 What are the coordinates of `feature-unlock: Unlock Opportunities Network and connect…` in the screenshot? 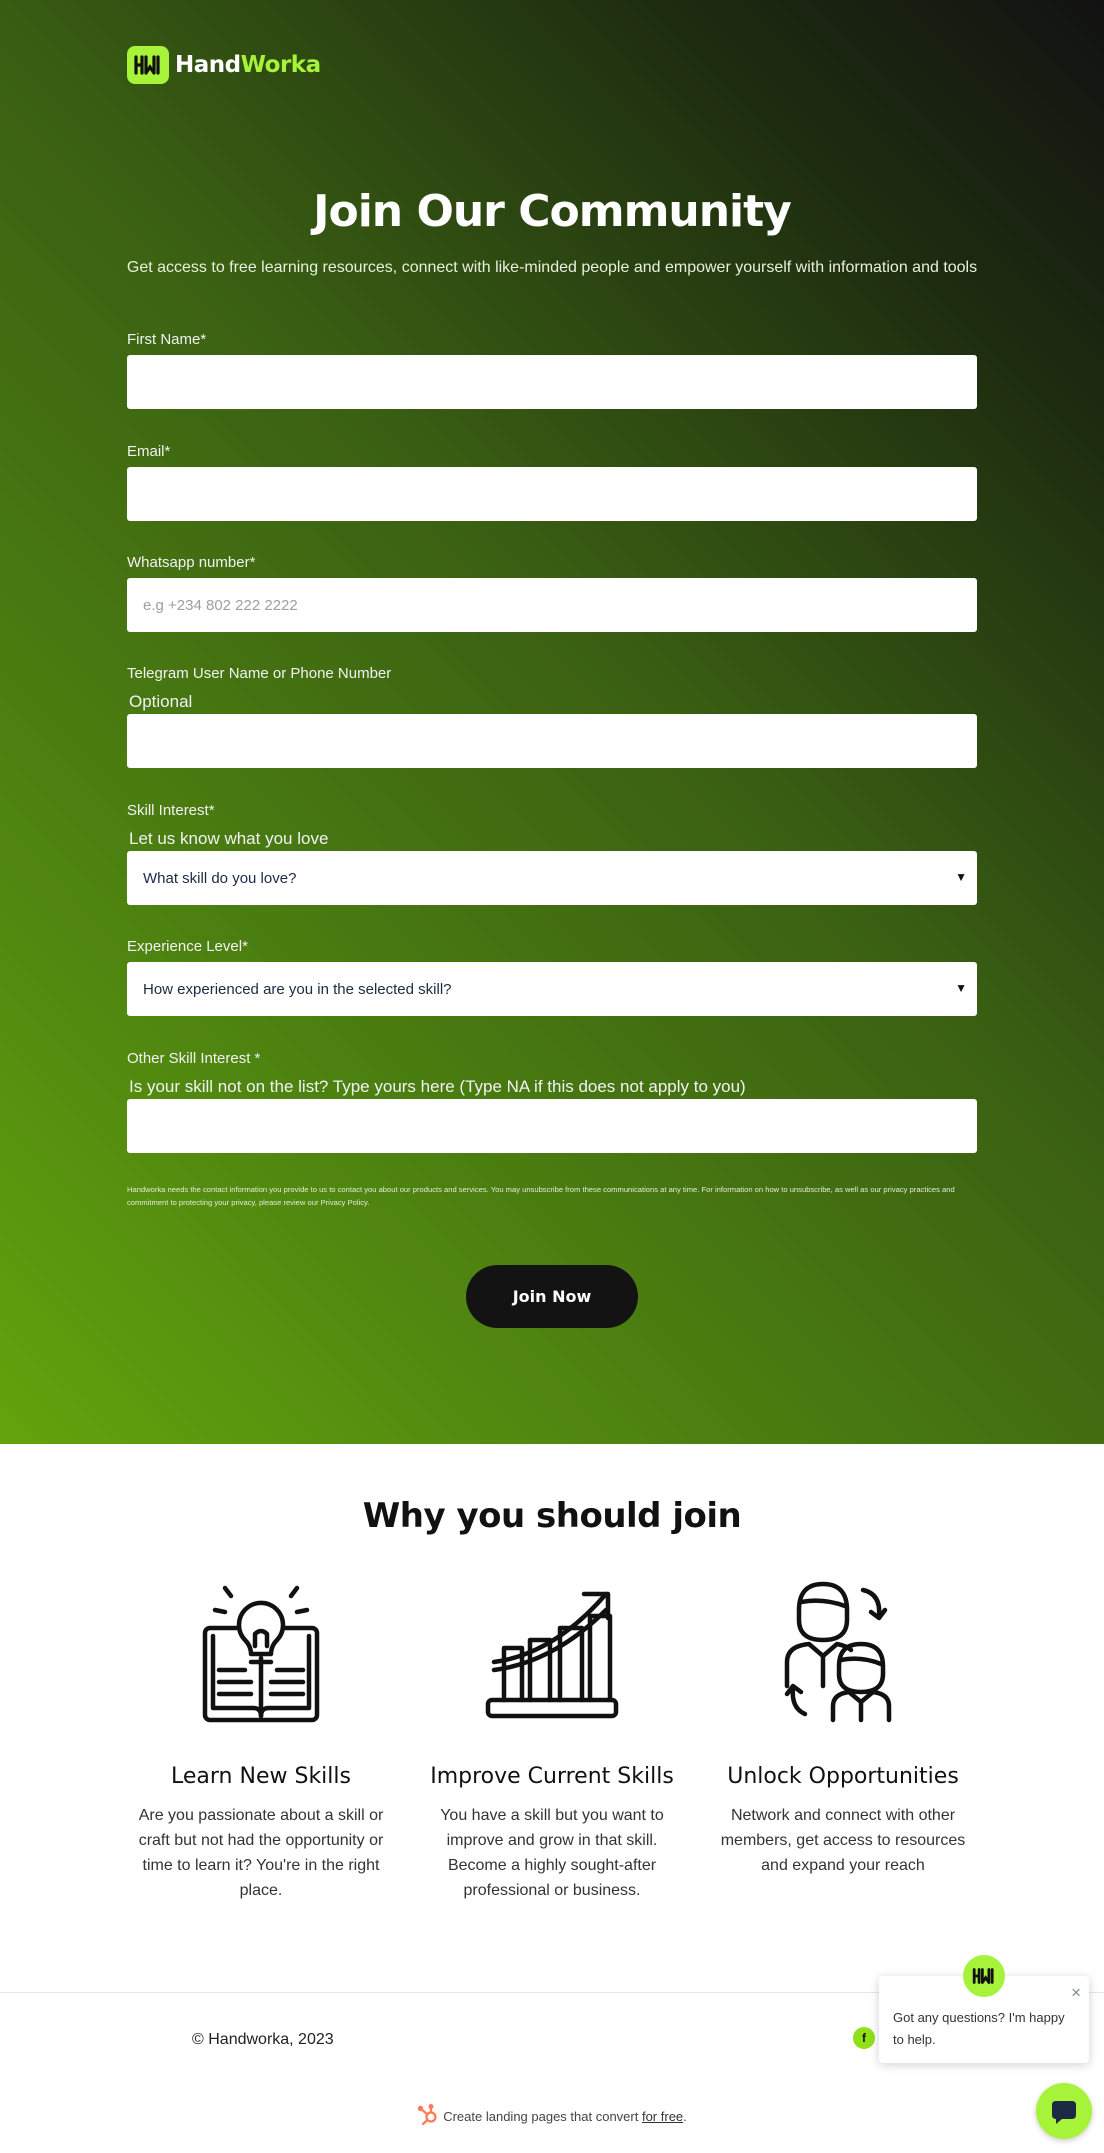 It's located at (843, 1729).